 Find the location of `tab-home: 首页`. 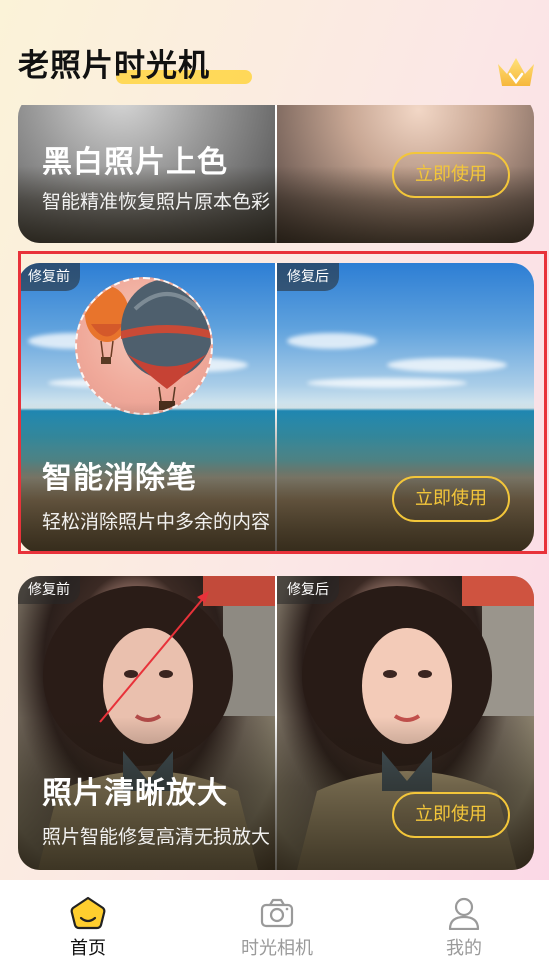

tab-home: 首页 is located at coordinates (88, 923).